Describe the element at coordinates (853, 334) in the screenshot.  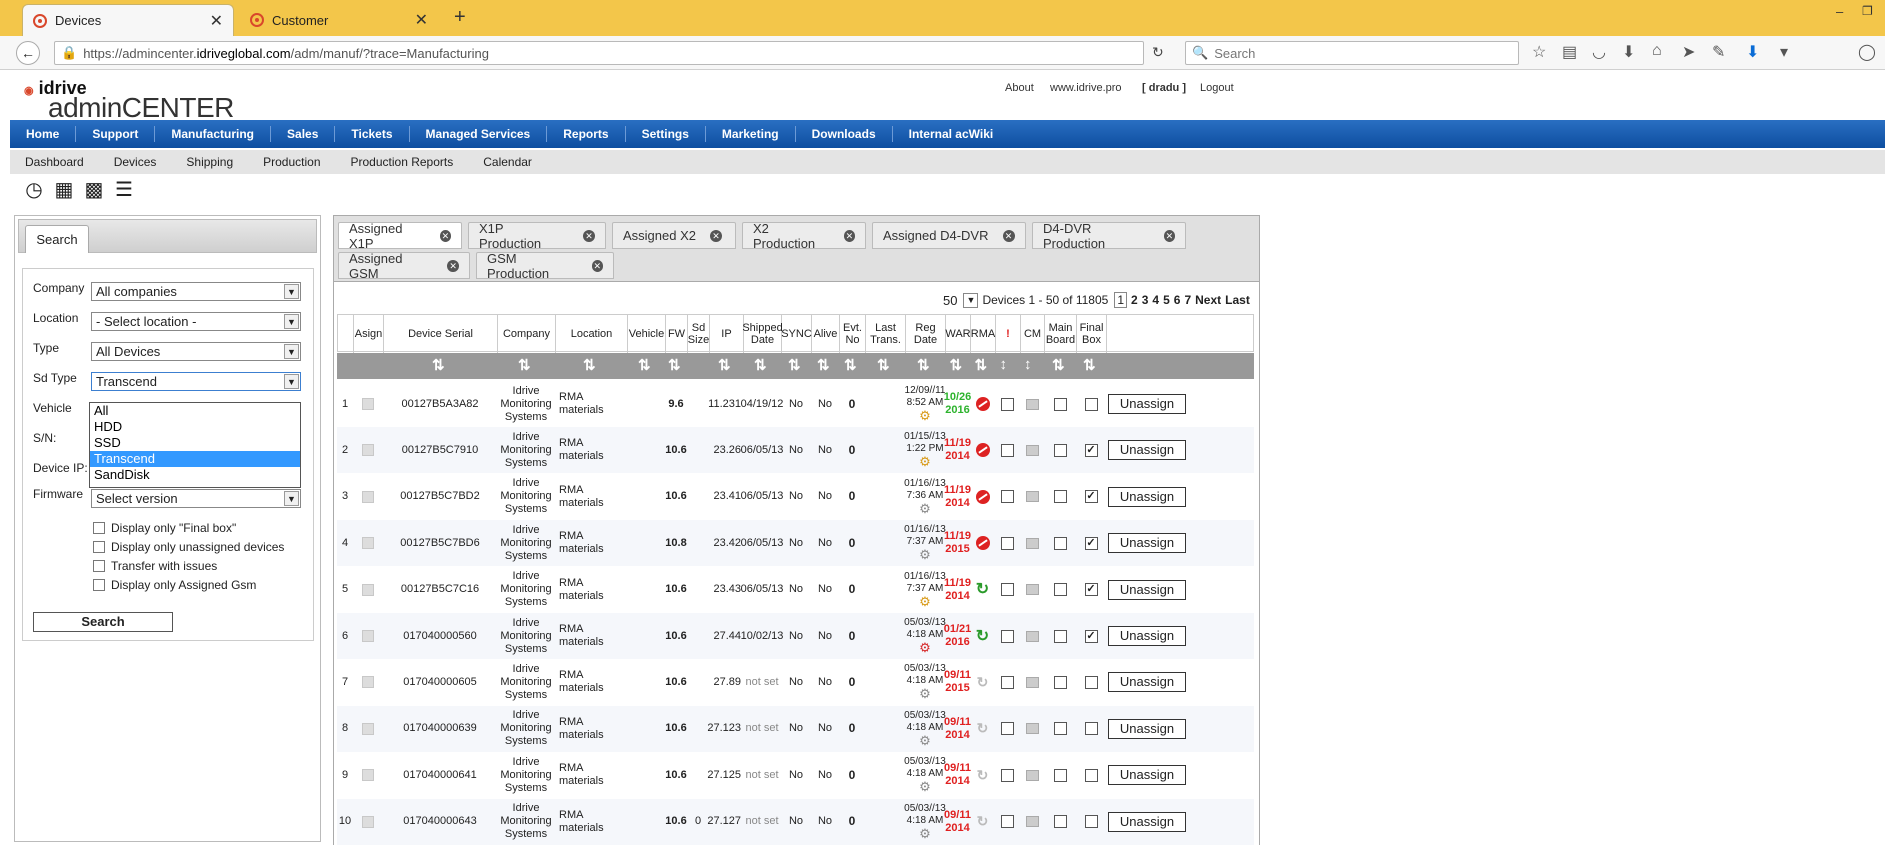
I see `column-header-evt-no: Evt. No` at that location.